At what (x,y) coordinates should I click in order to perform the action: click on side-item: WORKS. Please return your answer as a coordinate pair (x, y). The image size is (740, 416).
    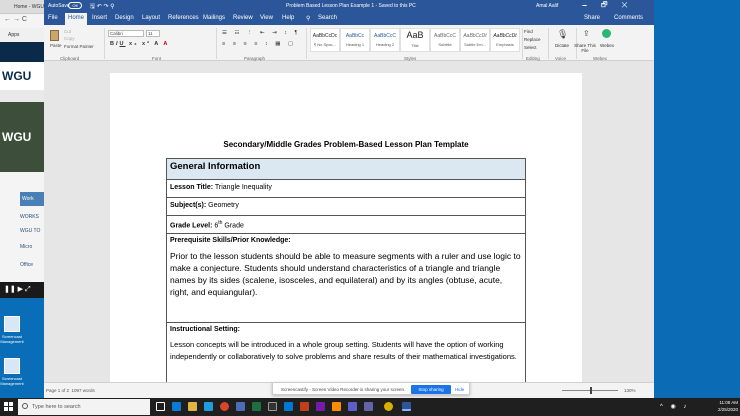
    Looking at the image, I should click on (29, 217).